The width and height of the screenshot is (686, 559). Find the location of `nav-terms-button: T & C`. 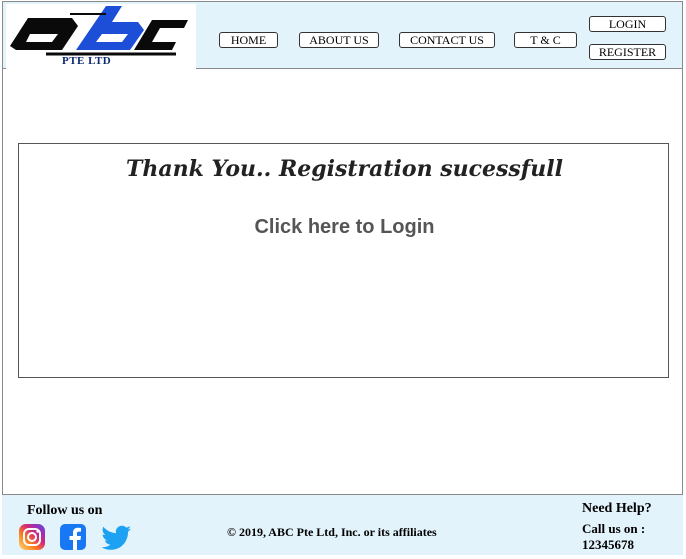

nav-terms-button: T & C is located at coordinates (545, 40).